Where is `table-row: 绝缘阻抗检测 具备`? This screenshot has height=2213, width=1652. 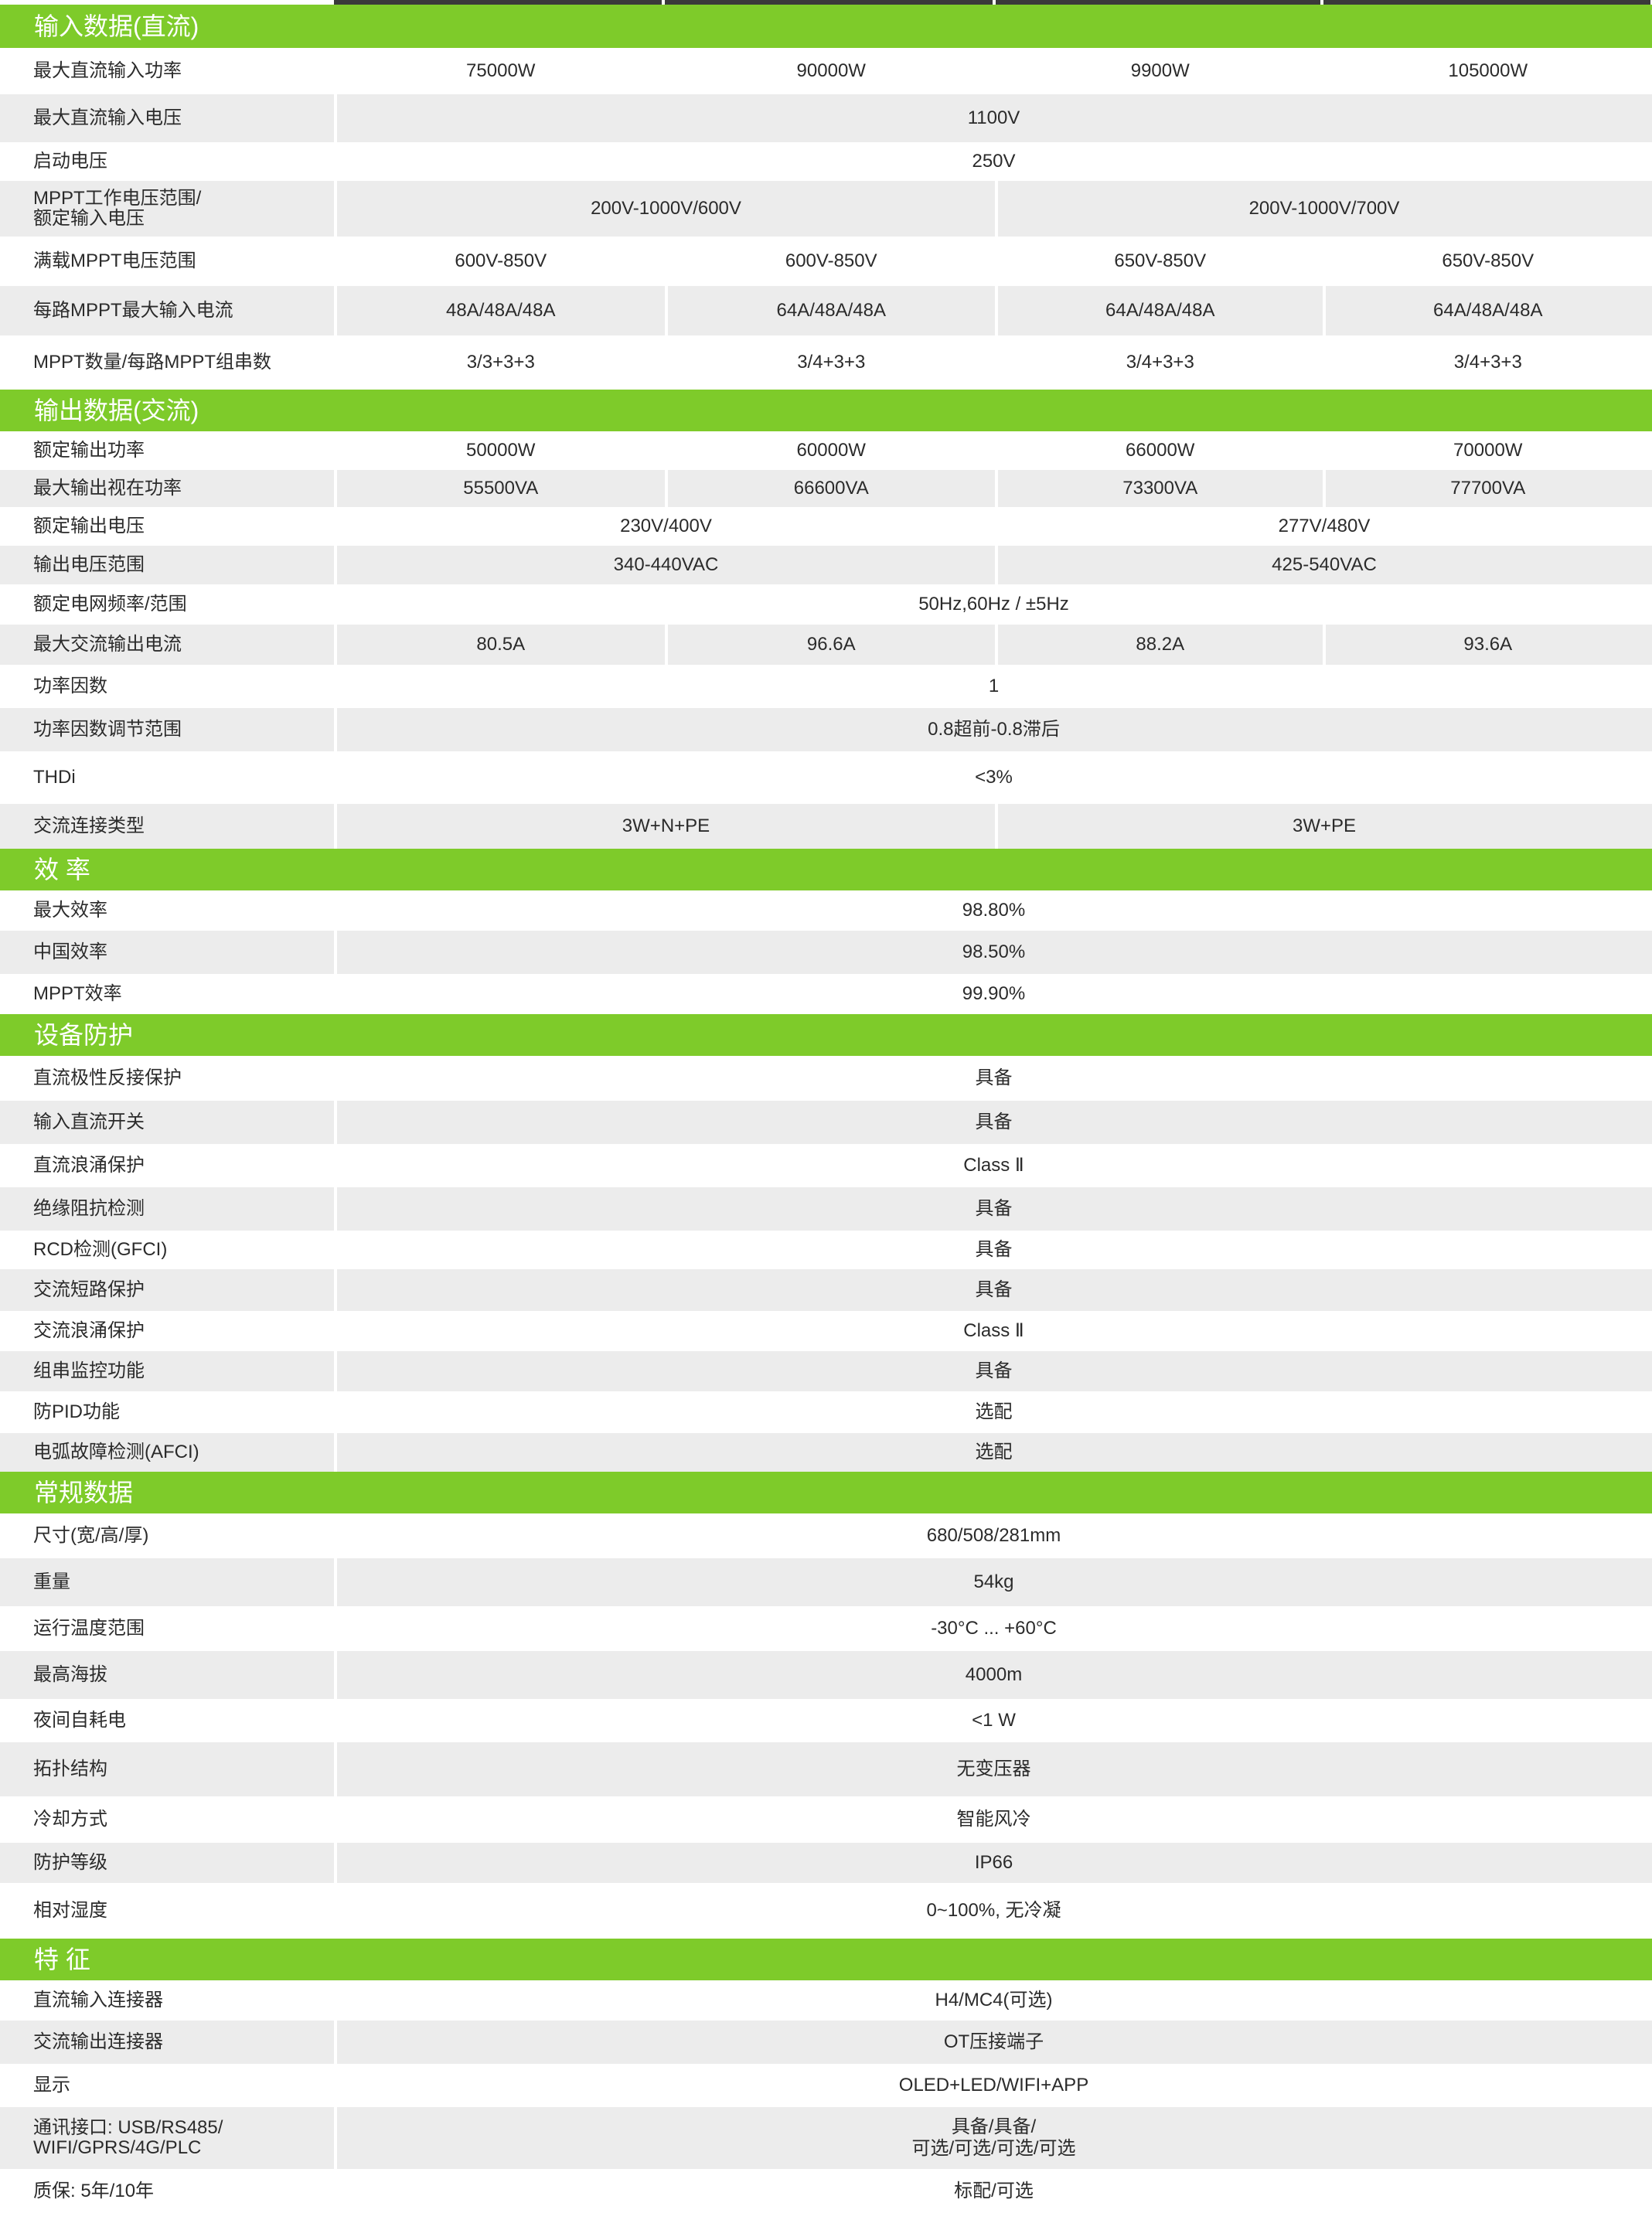
table-row: 绝缘阻抗检测 具备 is located at coordinates (826, 1209).